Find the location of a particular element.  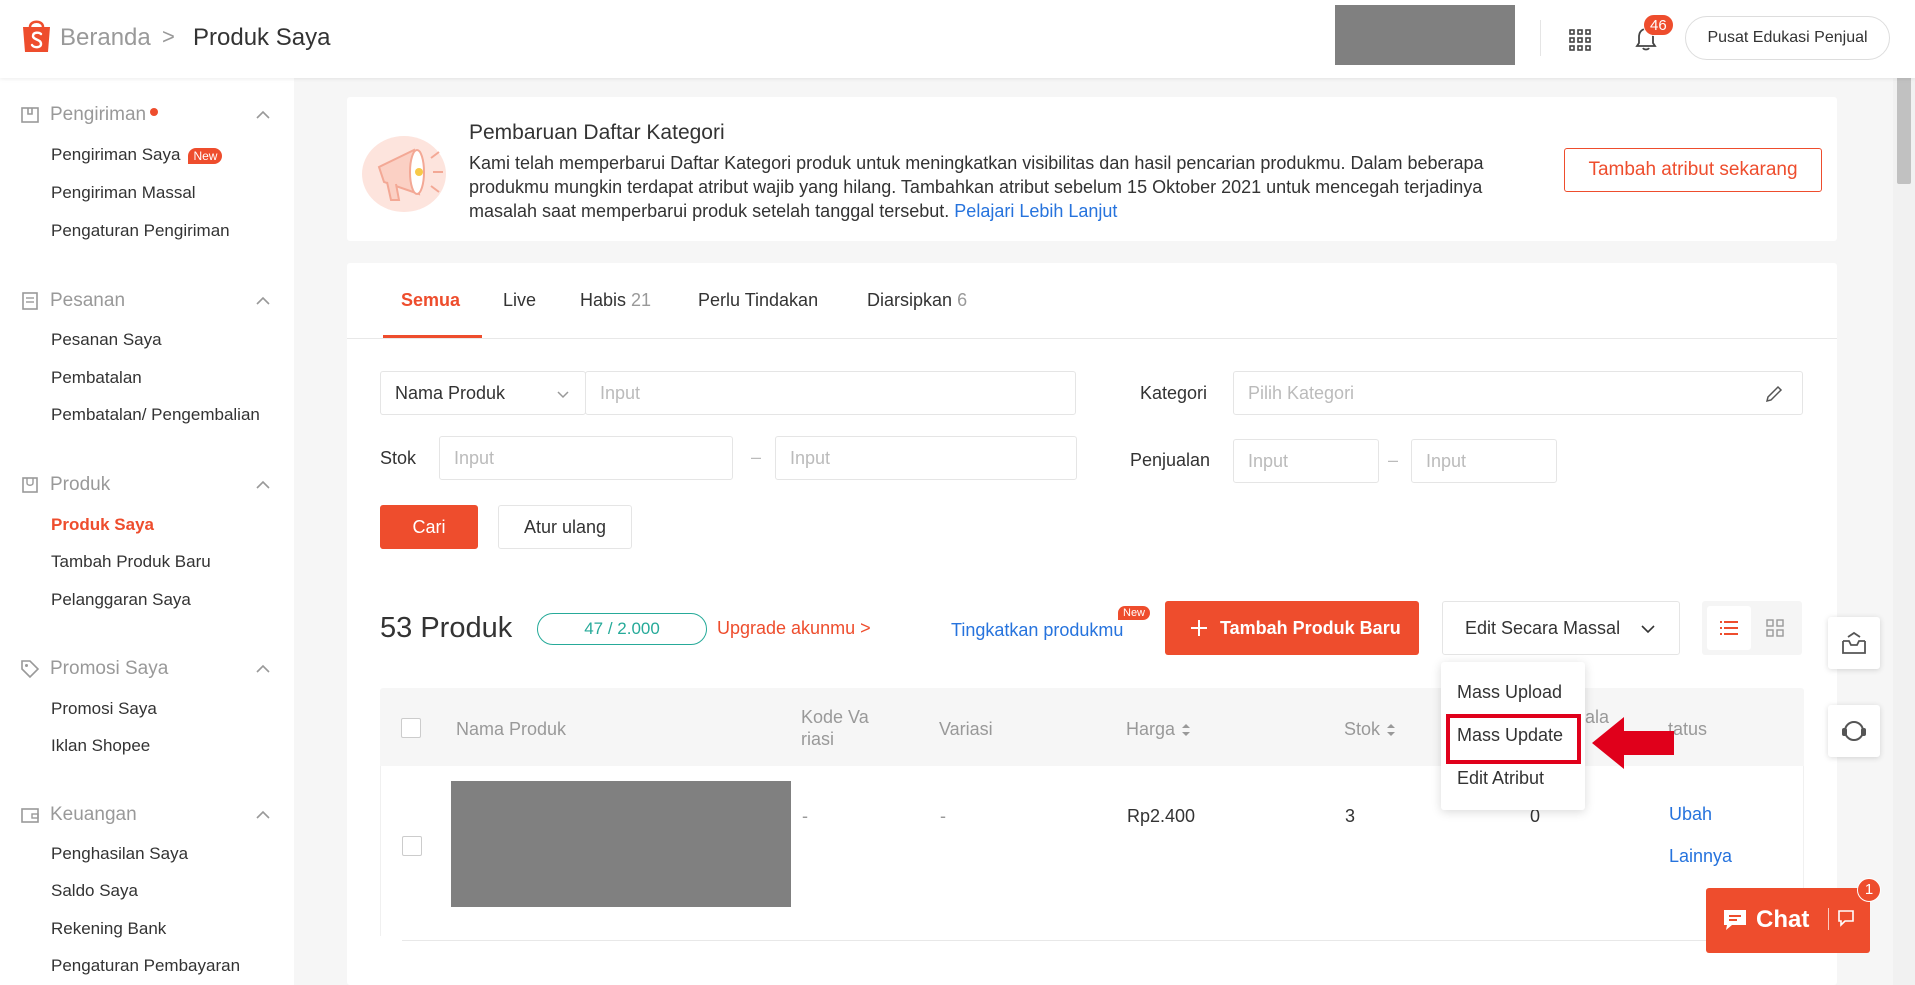

inbox-float-button is located at coordinates (1854, 643).